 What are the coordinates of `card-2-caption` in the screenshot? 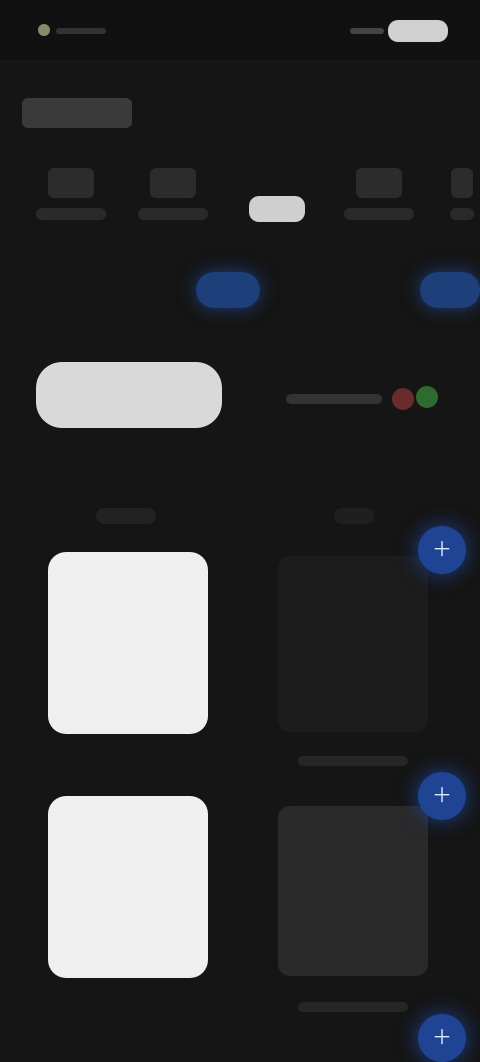 It's located at (353, 761).